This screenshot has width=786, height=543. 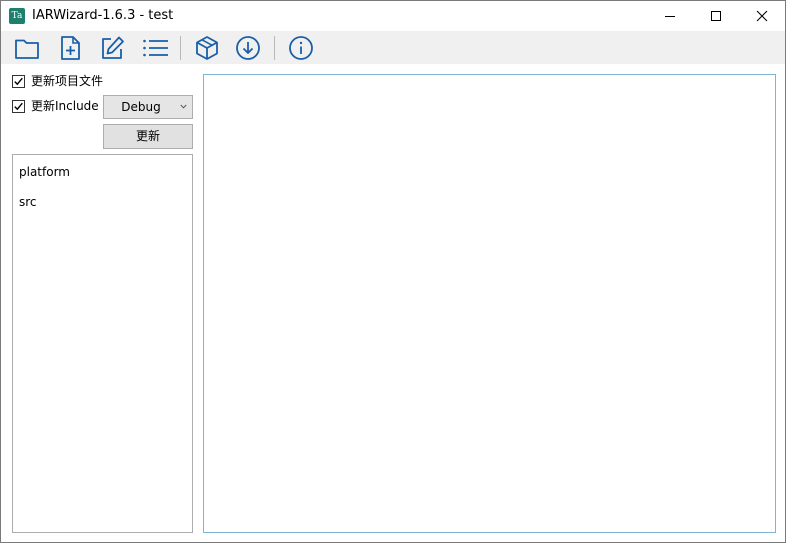 What do you see at coordinates (393, 16) in the screenshot?
I see `title-bar: Ta IARWizard-1.6.3 - test` at bounding box center [393, 16].